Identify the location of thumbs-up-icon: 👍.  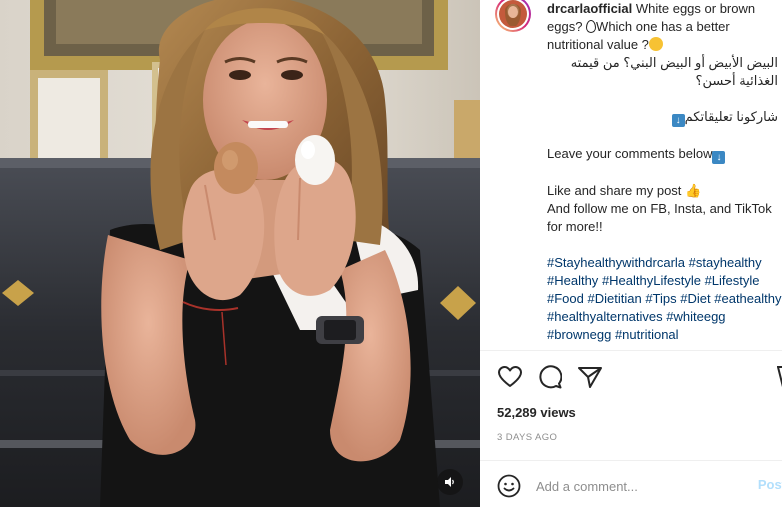
(693, 190).